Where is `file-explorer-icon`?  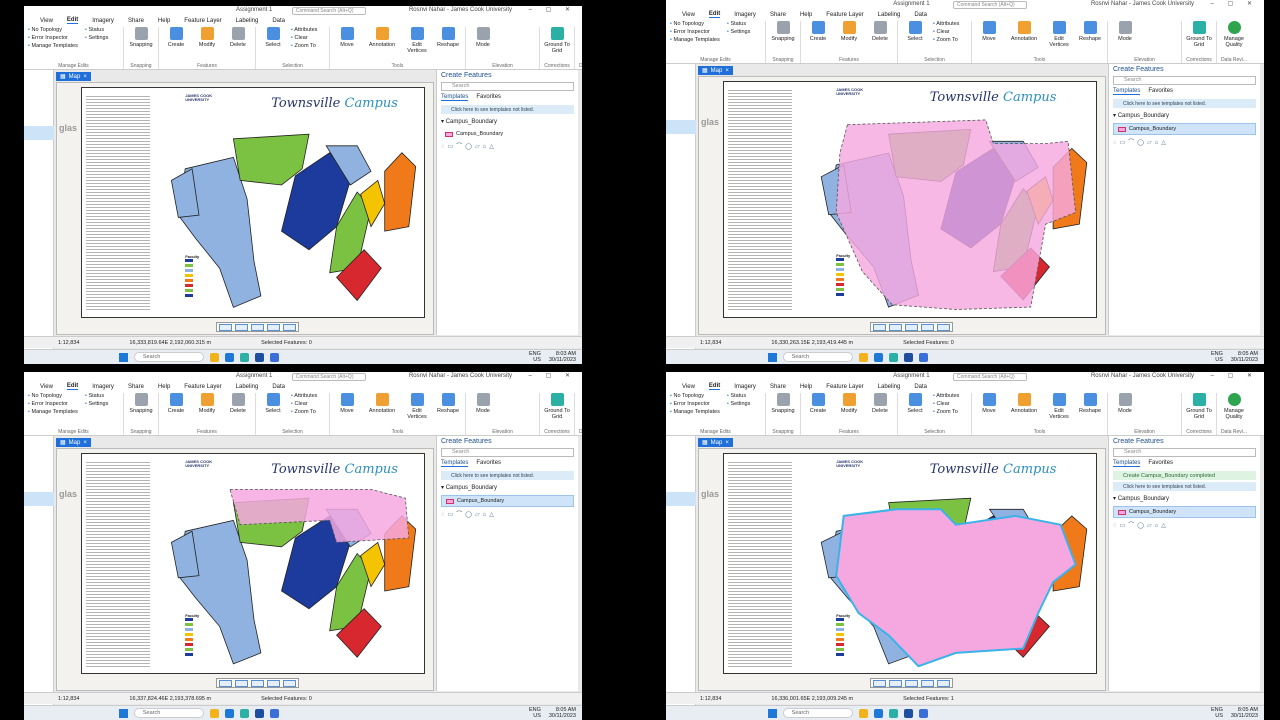 file-explorer-icon is located at coordinates (863, 713).